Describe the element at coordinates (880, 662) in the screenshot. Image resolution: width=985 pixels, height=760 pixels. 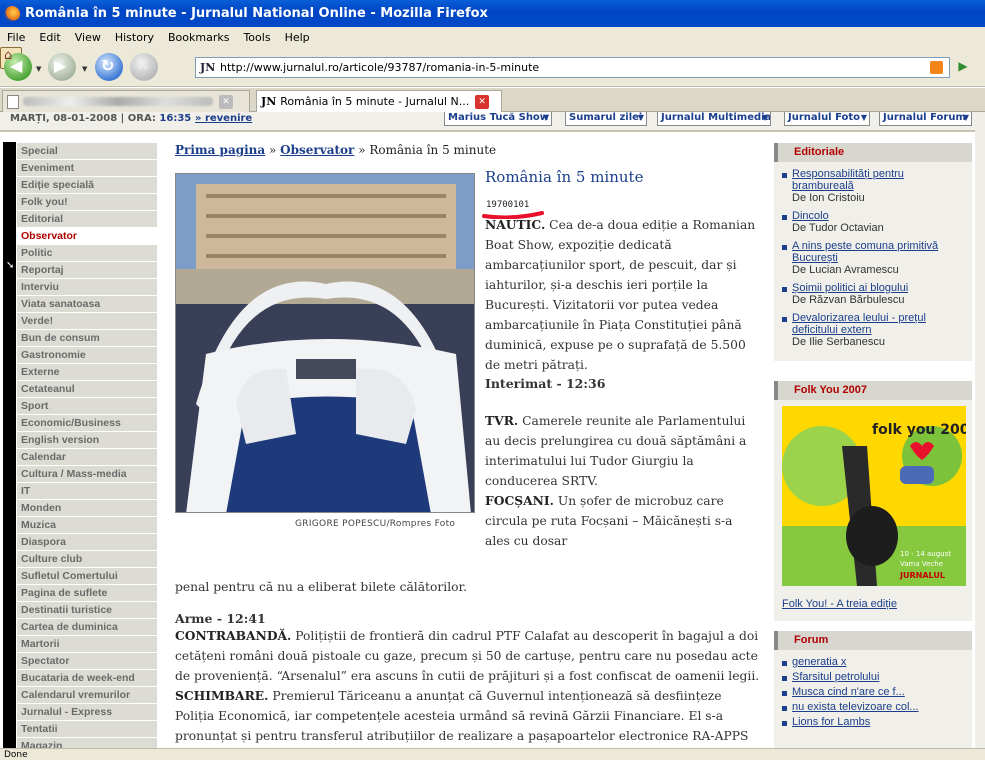
I see `forum-link: generatia x` at that location.